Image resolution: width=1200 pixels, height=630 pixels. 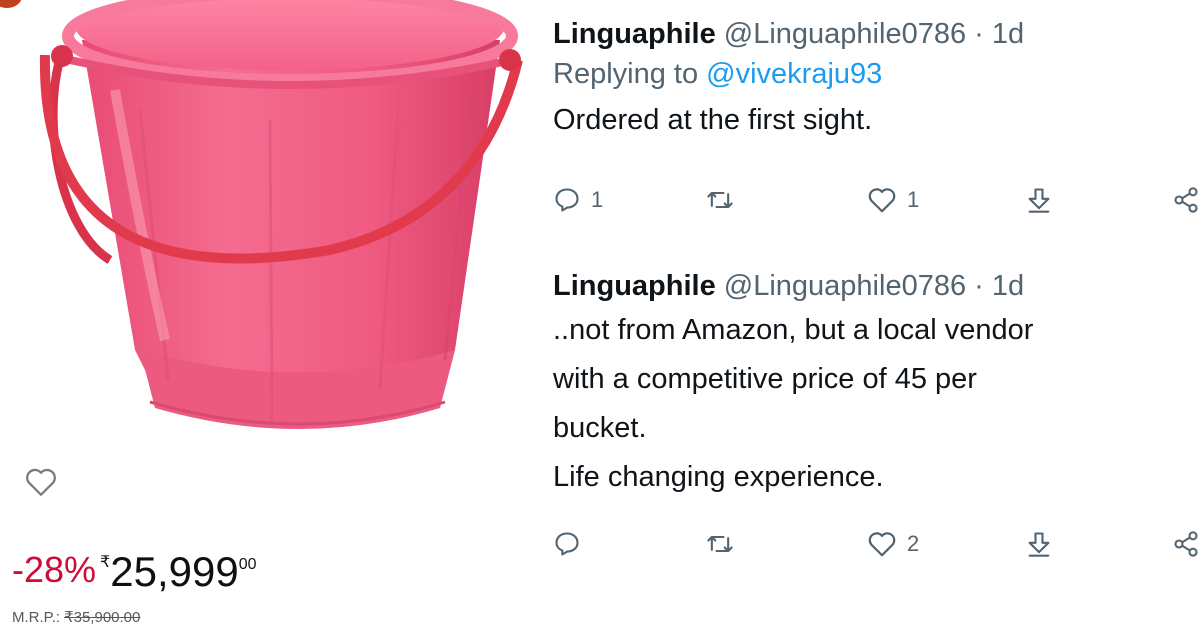 I want to click on mrp-row: M.R.P.: ₹35,900.00, so click(x=76, y=617).